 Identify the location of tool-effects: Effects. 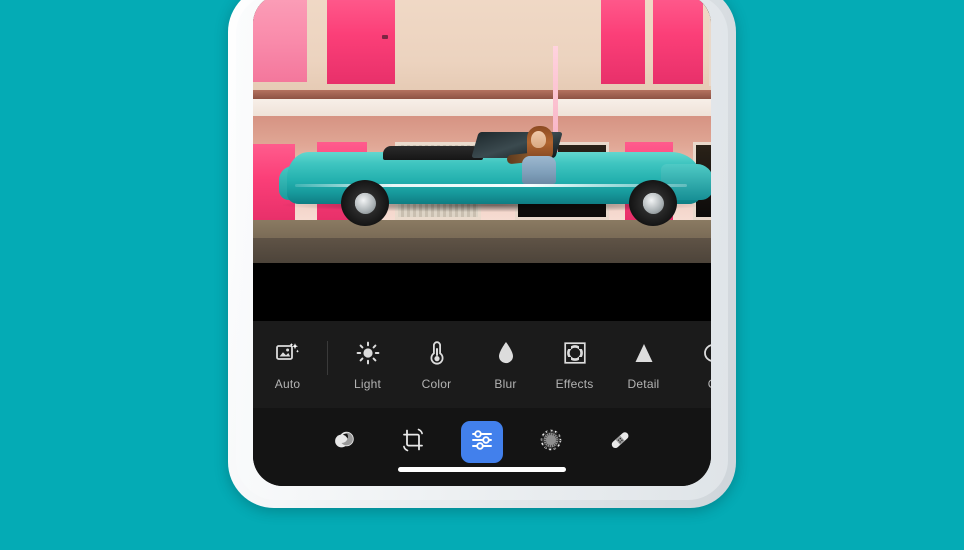
(574, 365).